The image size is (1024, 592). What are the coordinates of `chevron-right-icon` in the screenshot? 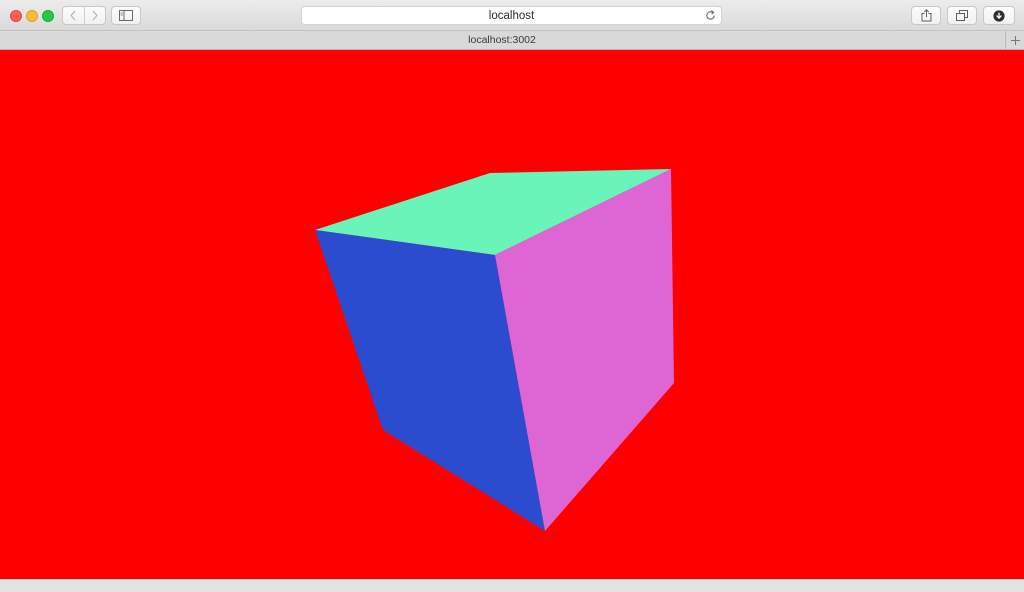 It's located at (95, 15).